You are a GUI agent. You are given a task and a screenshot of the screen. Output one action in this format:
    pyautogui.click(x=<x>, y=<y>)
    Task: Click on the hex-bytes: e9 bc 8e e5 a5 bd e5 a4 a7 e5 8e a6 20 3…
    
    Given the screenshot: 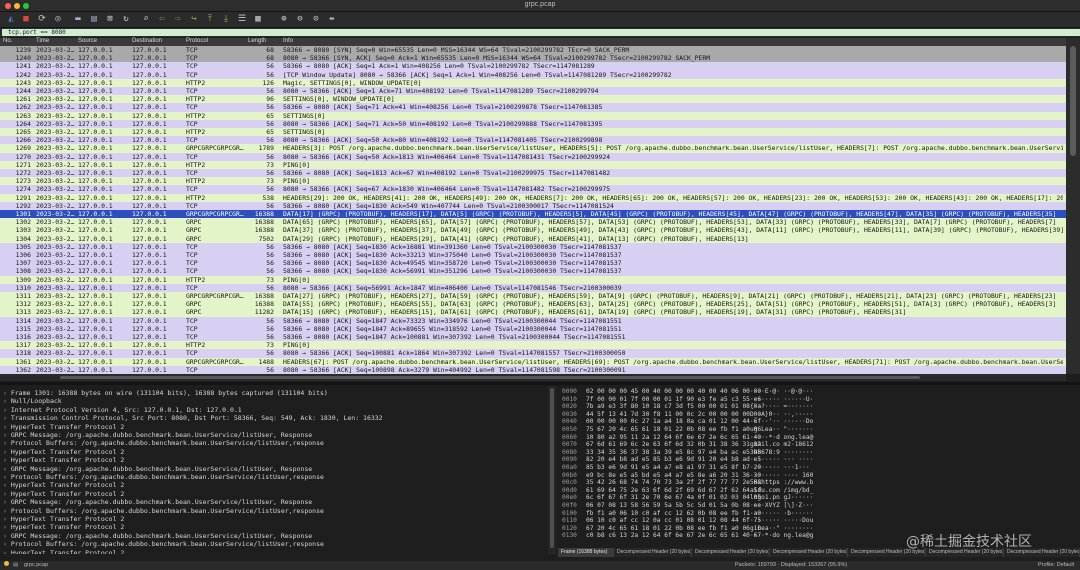 What is the action you would take?
    pyautogui.click(x=673, y=476)
    